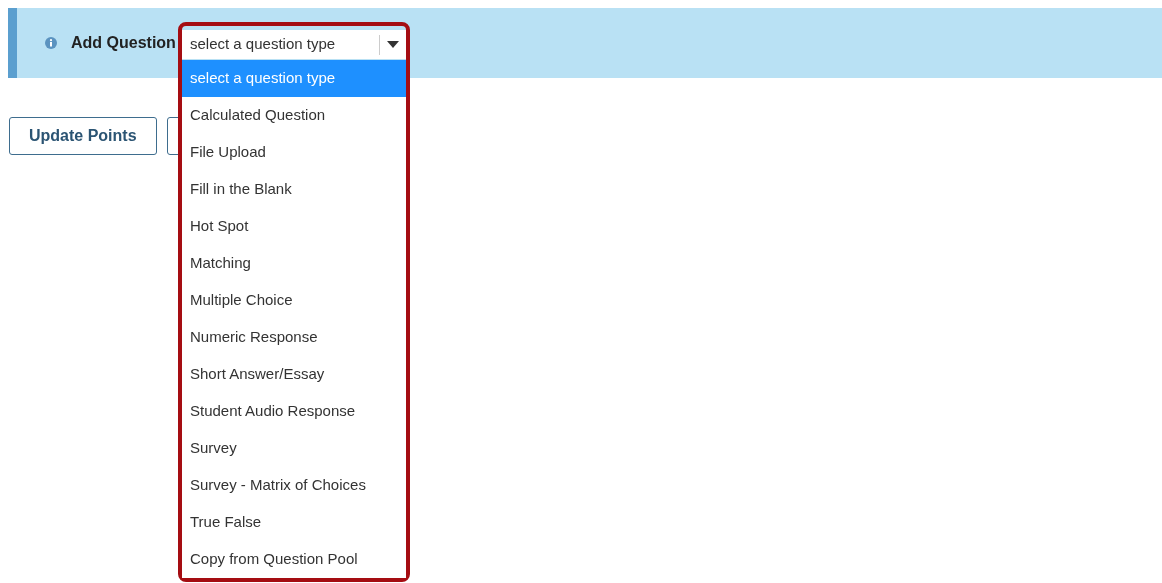  What do you see at coordinates (294, 411) in the screenshot?
I see `dropdown-option: Student Audio Response` at bounding box center [294, 411].